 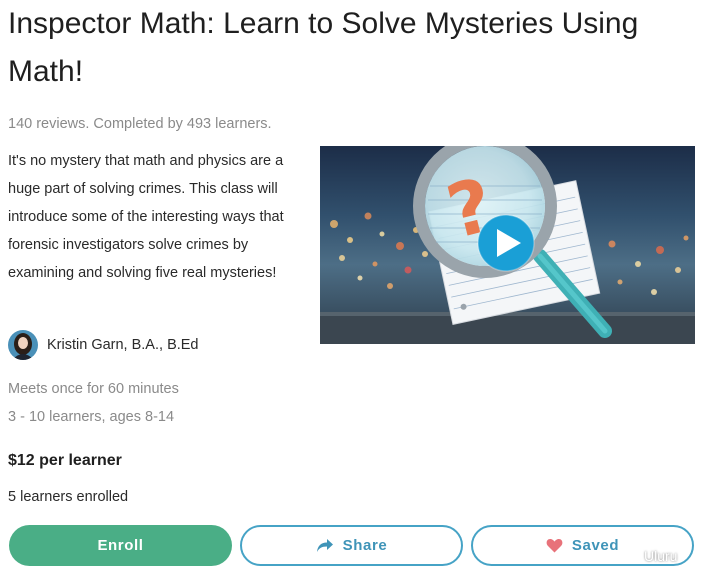 What do you see at coordinates (661, 556) in the screenshot?
I see `watermark-text: Uluru` at bounding box center [661, 556].